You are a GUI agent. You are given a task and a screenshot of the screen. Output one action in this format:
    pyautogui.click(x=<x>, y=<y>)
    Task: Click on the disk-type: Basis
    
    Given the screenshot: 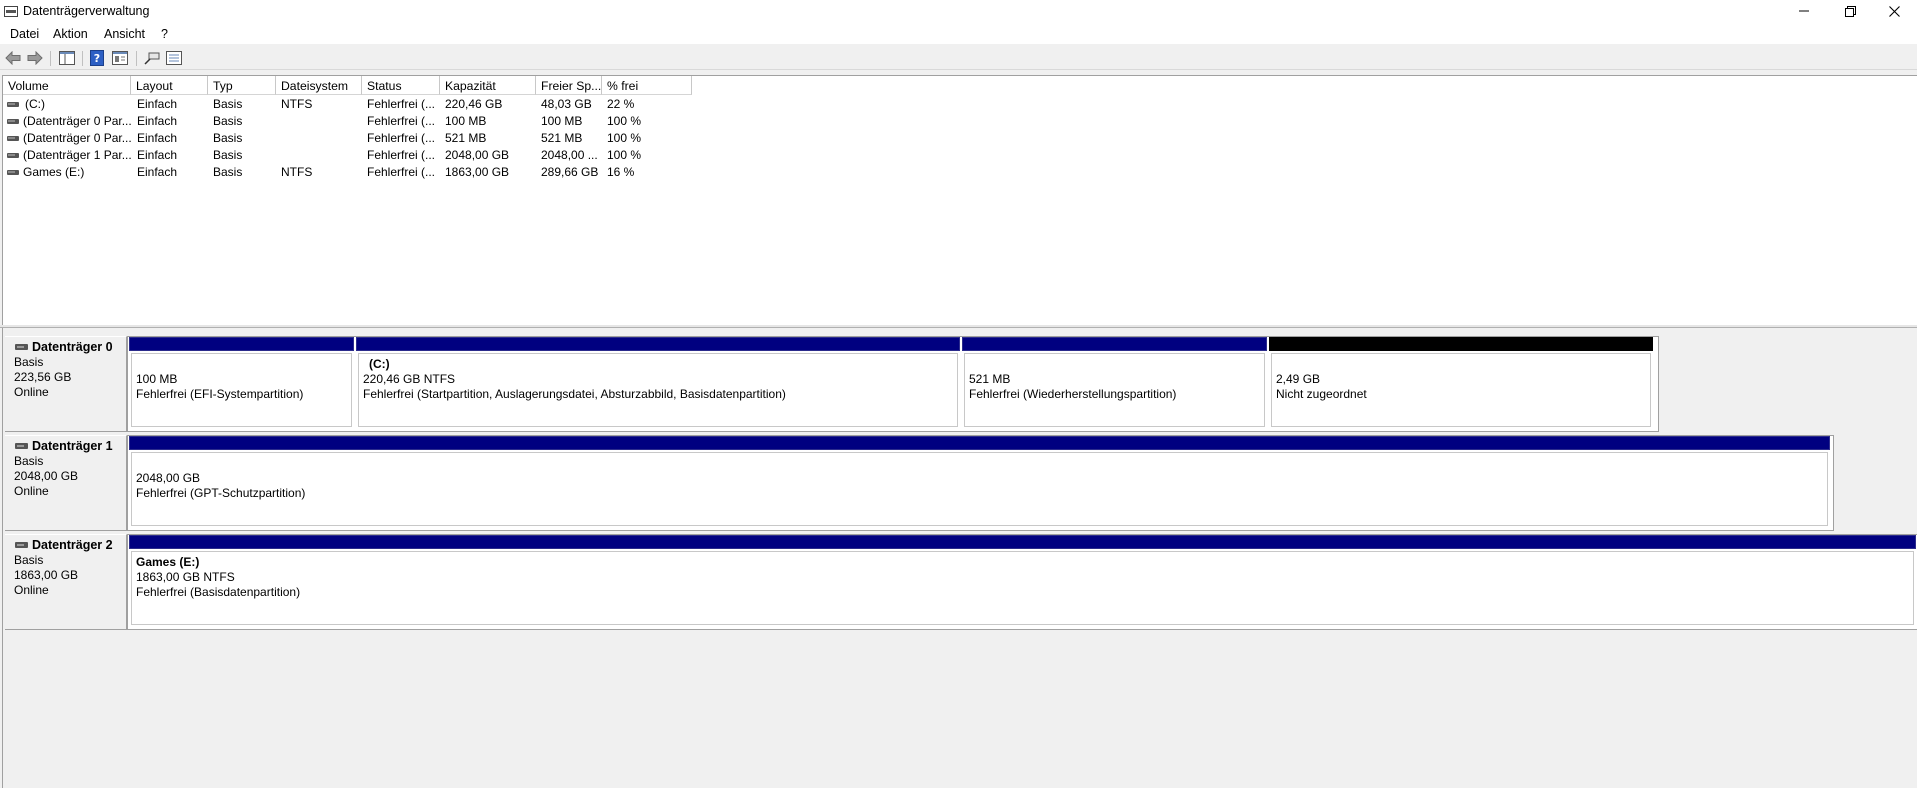 What is the action you would take?
    pyautogui.click(x=29, y=461)
    